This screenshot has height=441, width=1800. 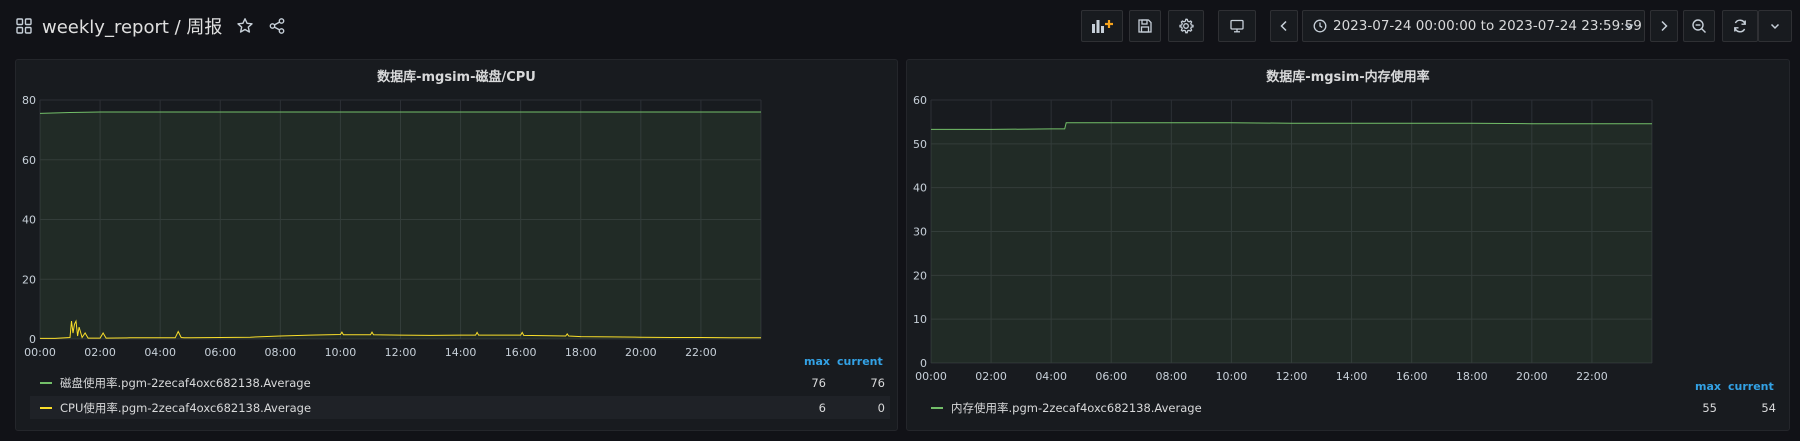 I want to click on share-icon, so click(x=277, y=26).